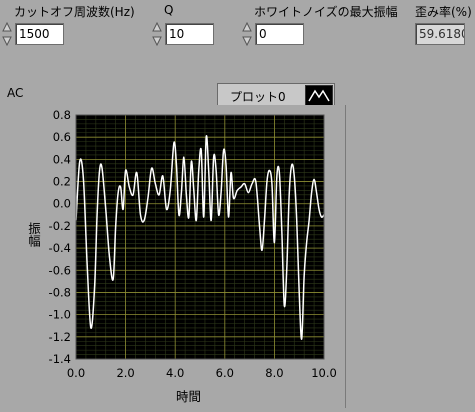 The width and height of the screenshot is (475, 412). Describe the element at coordinates (60, 337) in the screenshot. I see `y-tick-label: -1.2` at that location.